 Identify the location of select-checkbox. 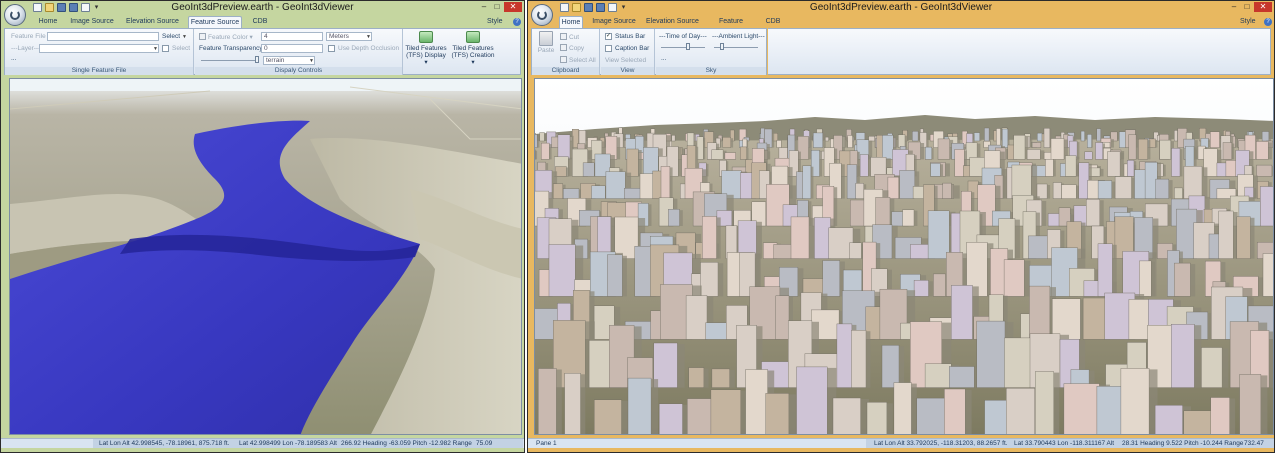
(165, 48).